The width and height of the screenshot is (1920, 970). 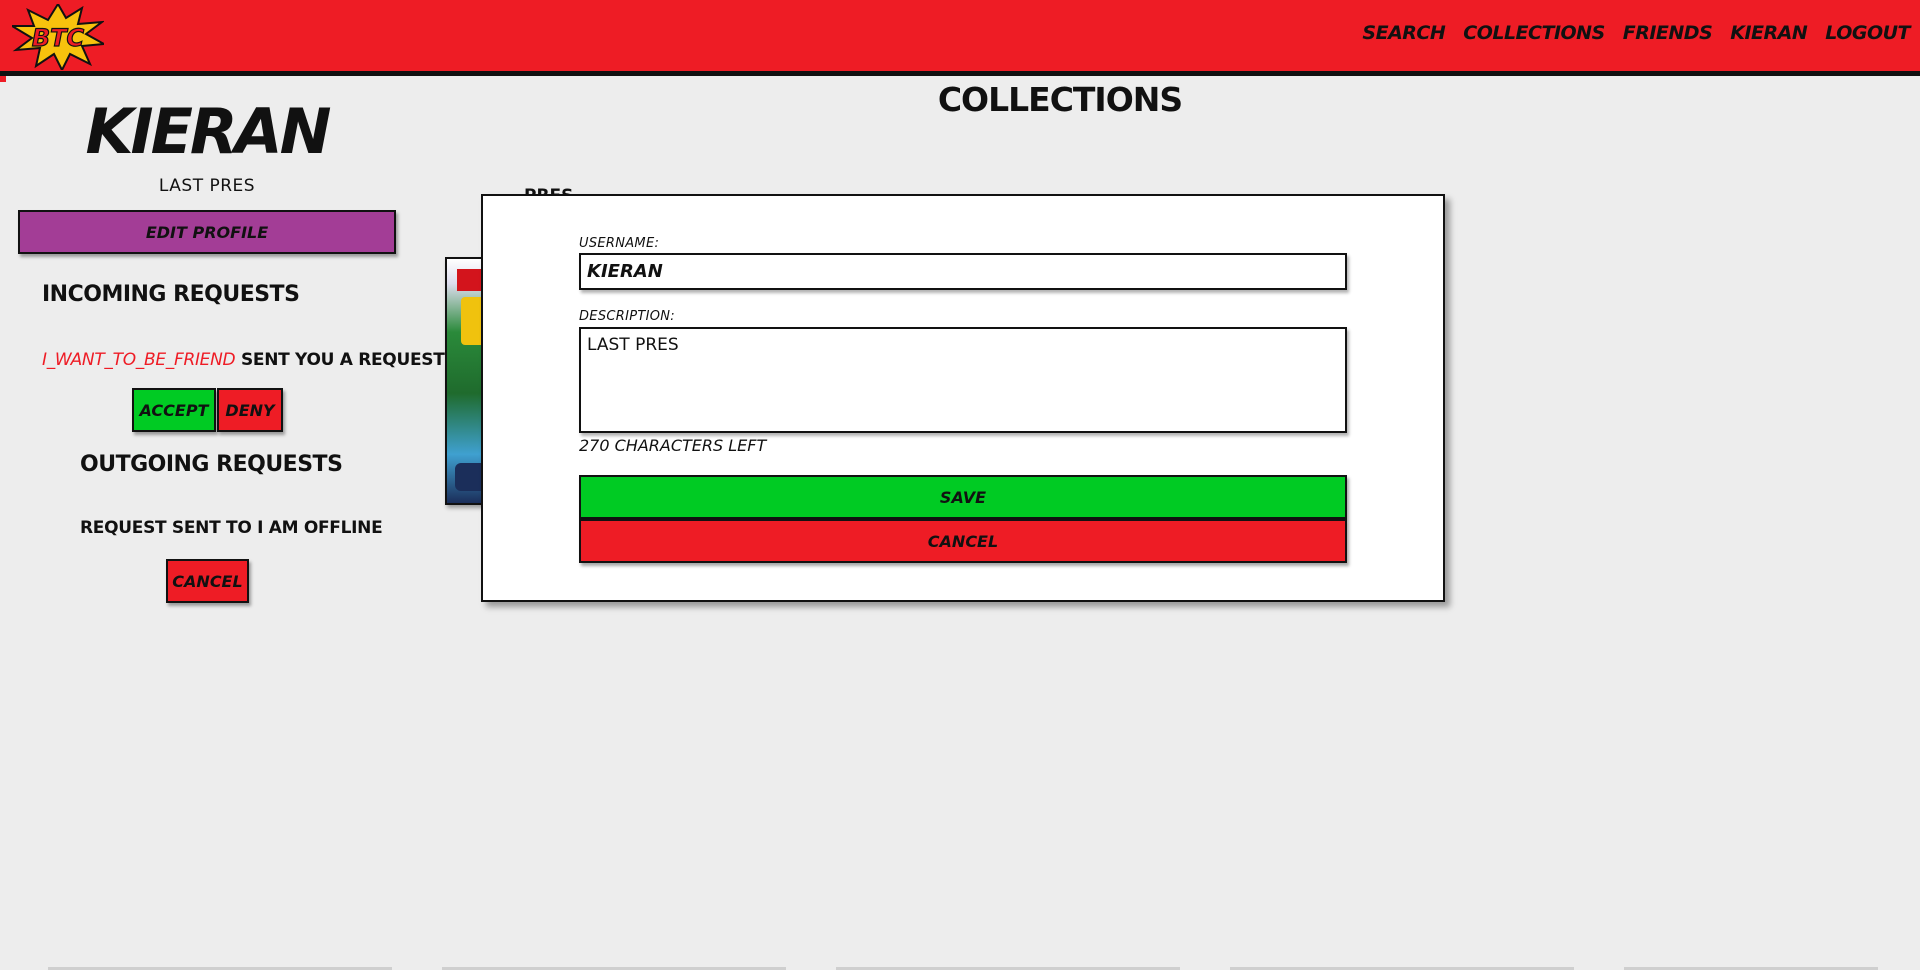 I want to click on logo-text: BTC, so click(x=58, y=38).